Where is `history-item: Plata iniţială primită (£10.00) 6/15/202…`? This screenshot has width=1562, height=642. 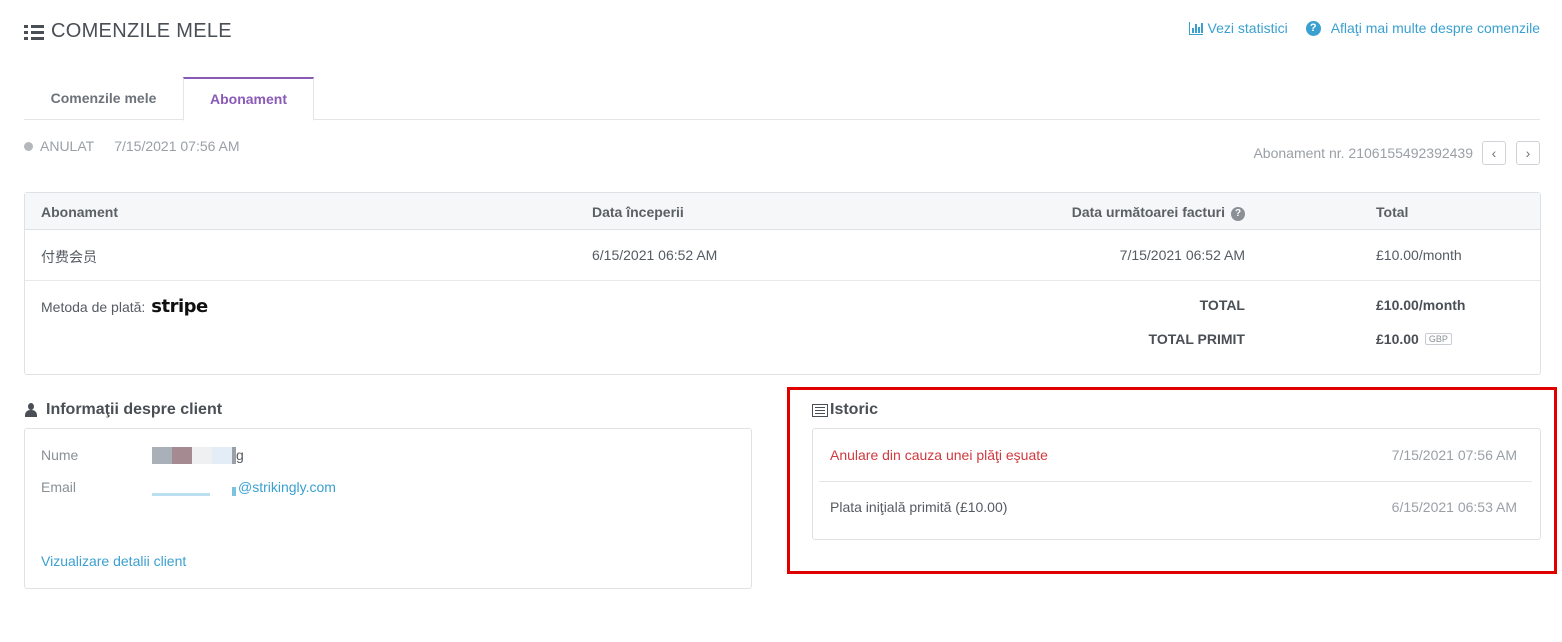 history-item: Plata iniţială primită (£10.00) 6/15/202… is located at coordinates (1176, 507).